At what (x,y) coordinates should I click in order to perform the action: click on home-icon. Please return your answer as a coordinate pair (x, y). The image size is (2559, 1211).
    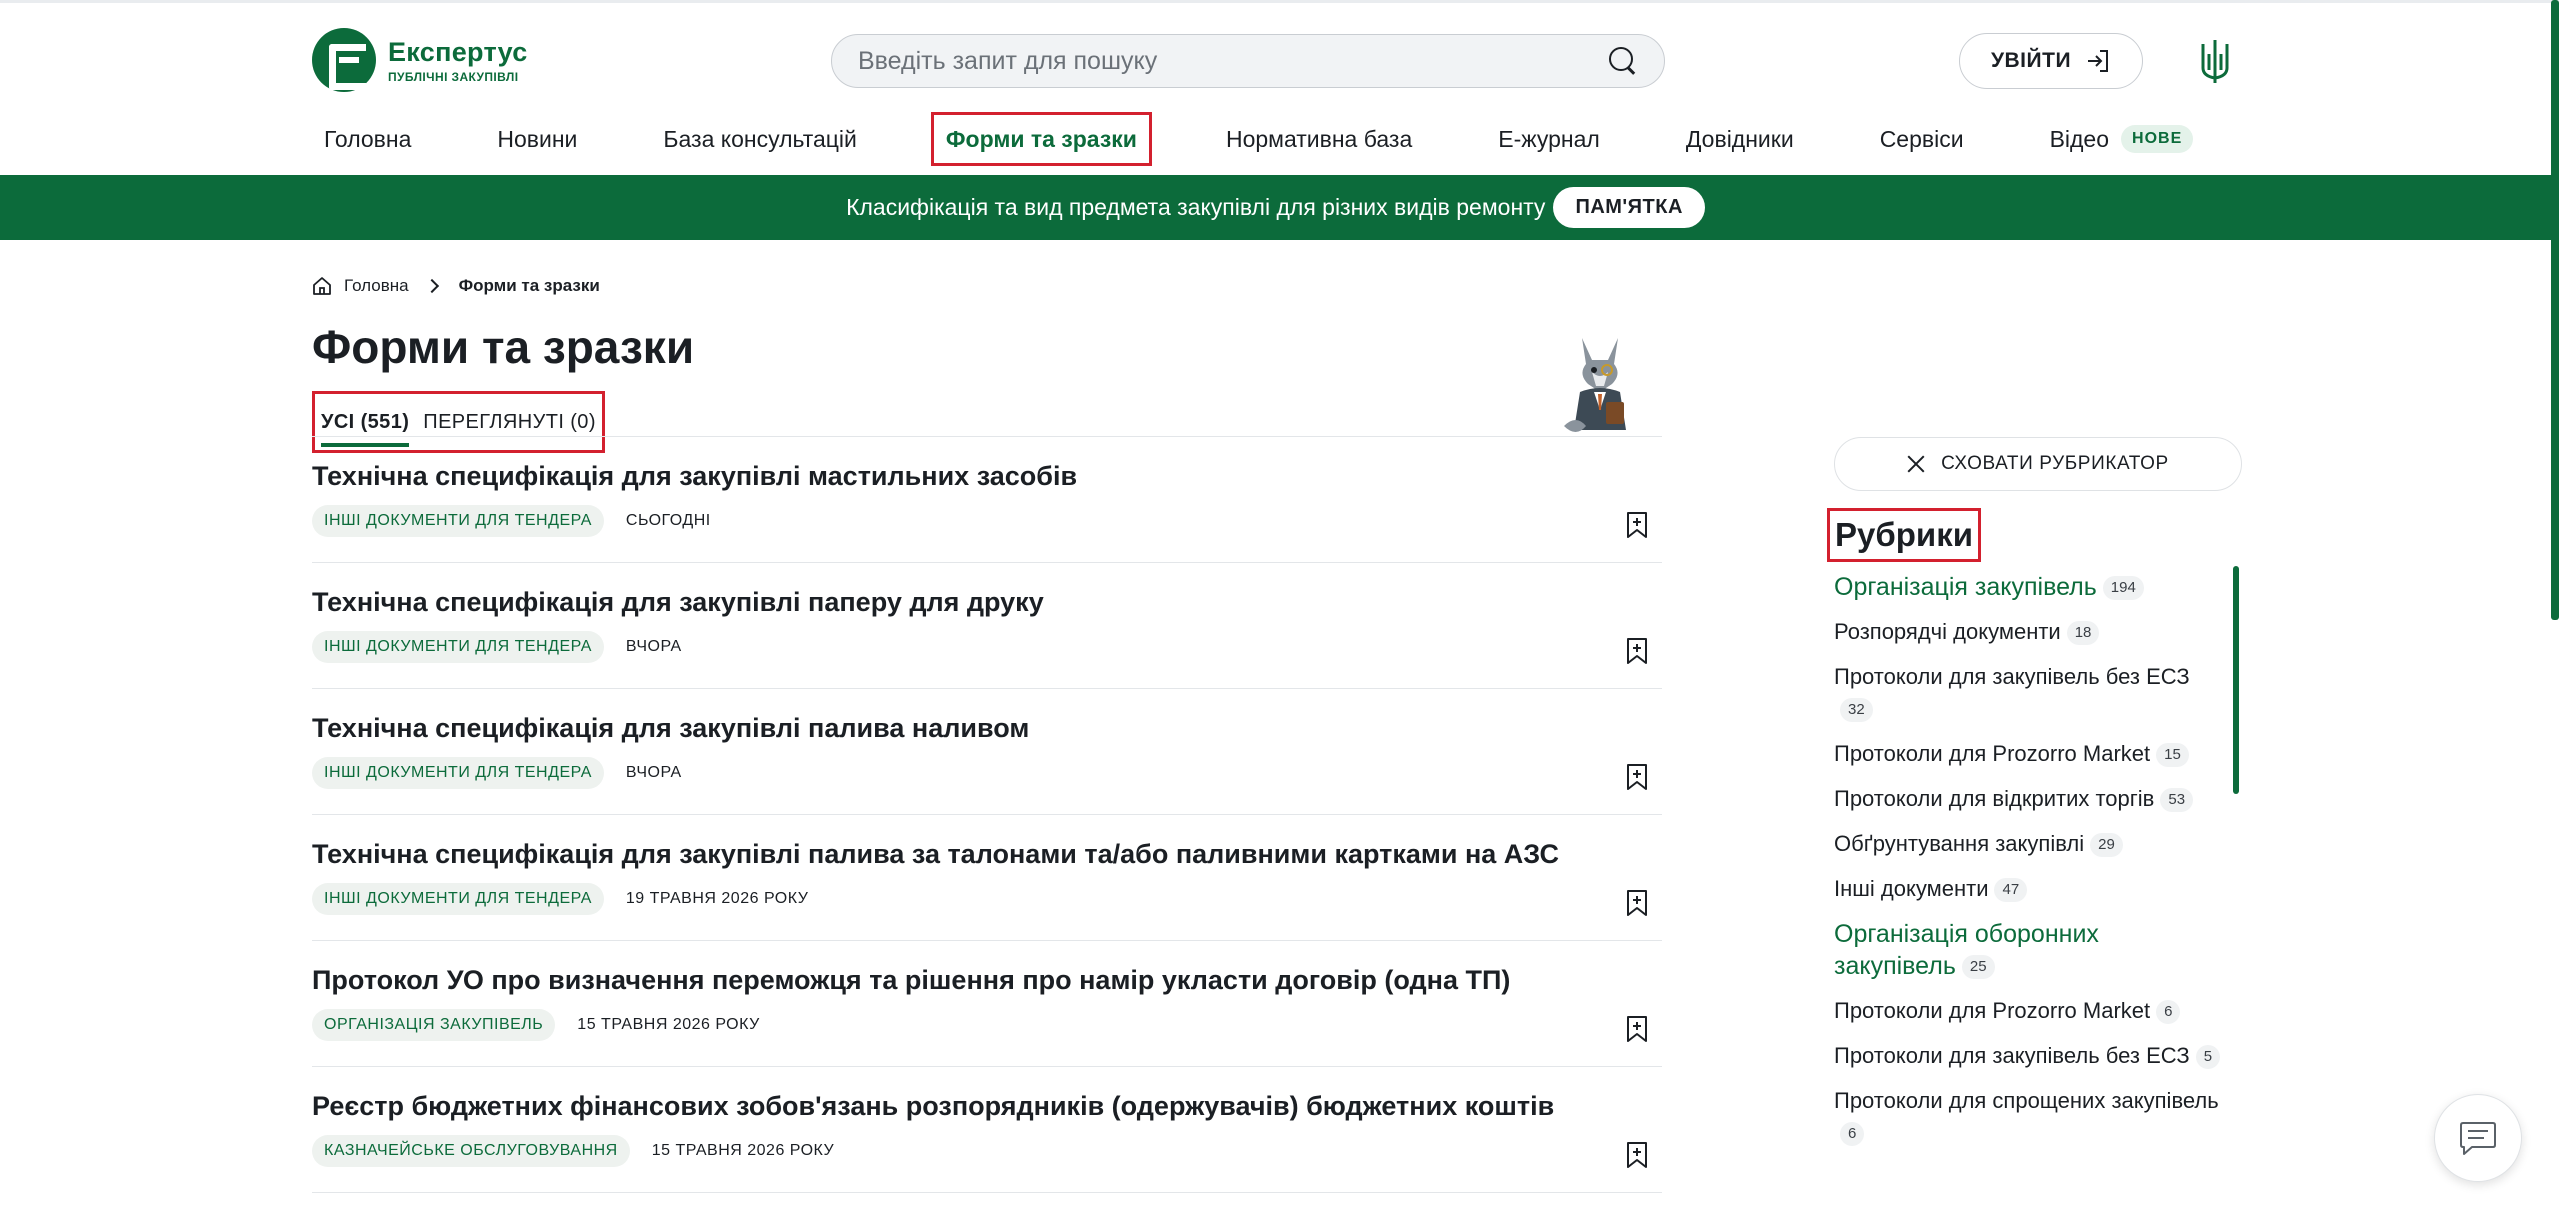
    Looking at the image, I should click on (322, 286).